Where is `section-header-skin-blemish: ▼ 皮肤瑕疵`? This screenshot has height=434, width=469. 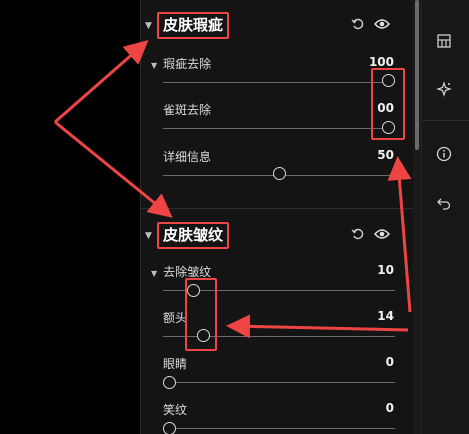
section-header-skin-blemish: ▼ 皮肤瑕疵 is located at coordinates (187, 25).